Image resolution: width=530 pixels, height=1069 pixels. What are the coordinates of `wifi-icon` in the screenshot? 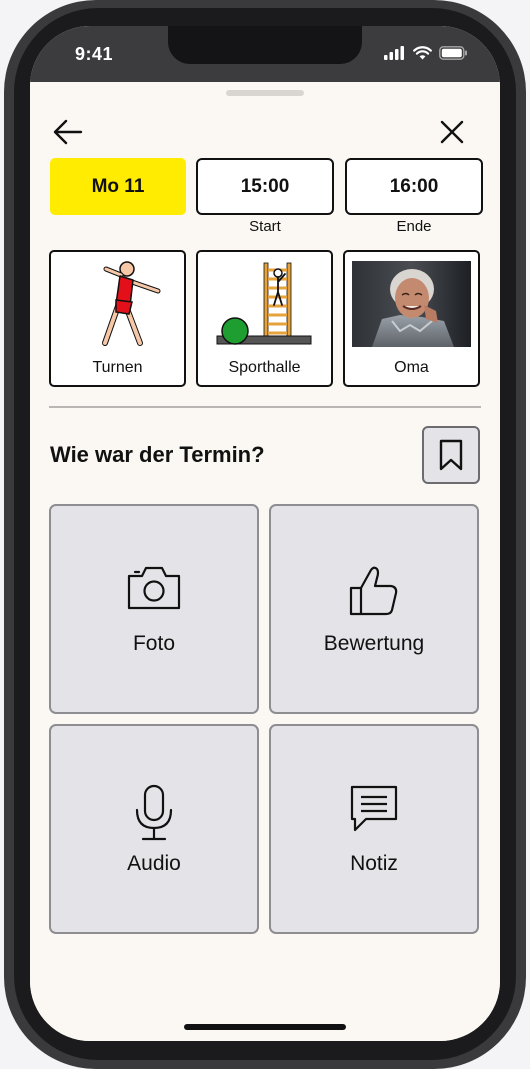 It's located at (422, 53).